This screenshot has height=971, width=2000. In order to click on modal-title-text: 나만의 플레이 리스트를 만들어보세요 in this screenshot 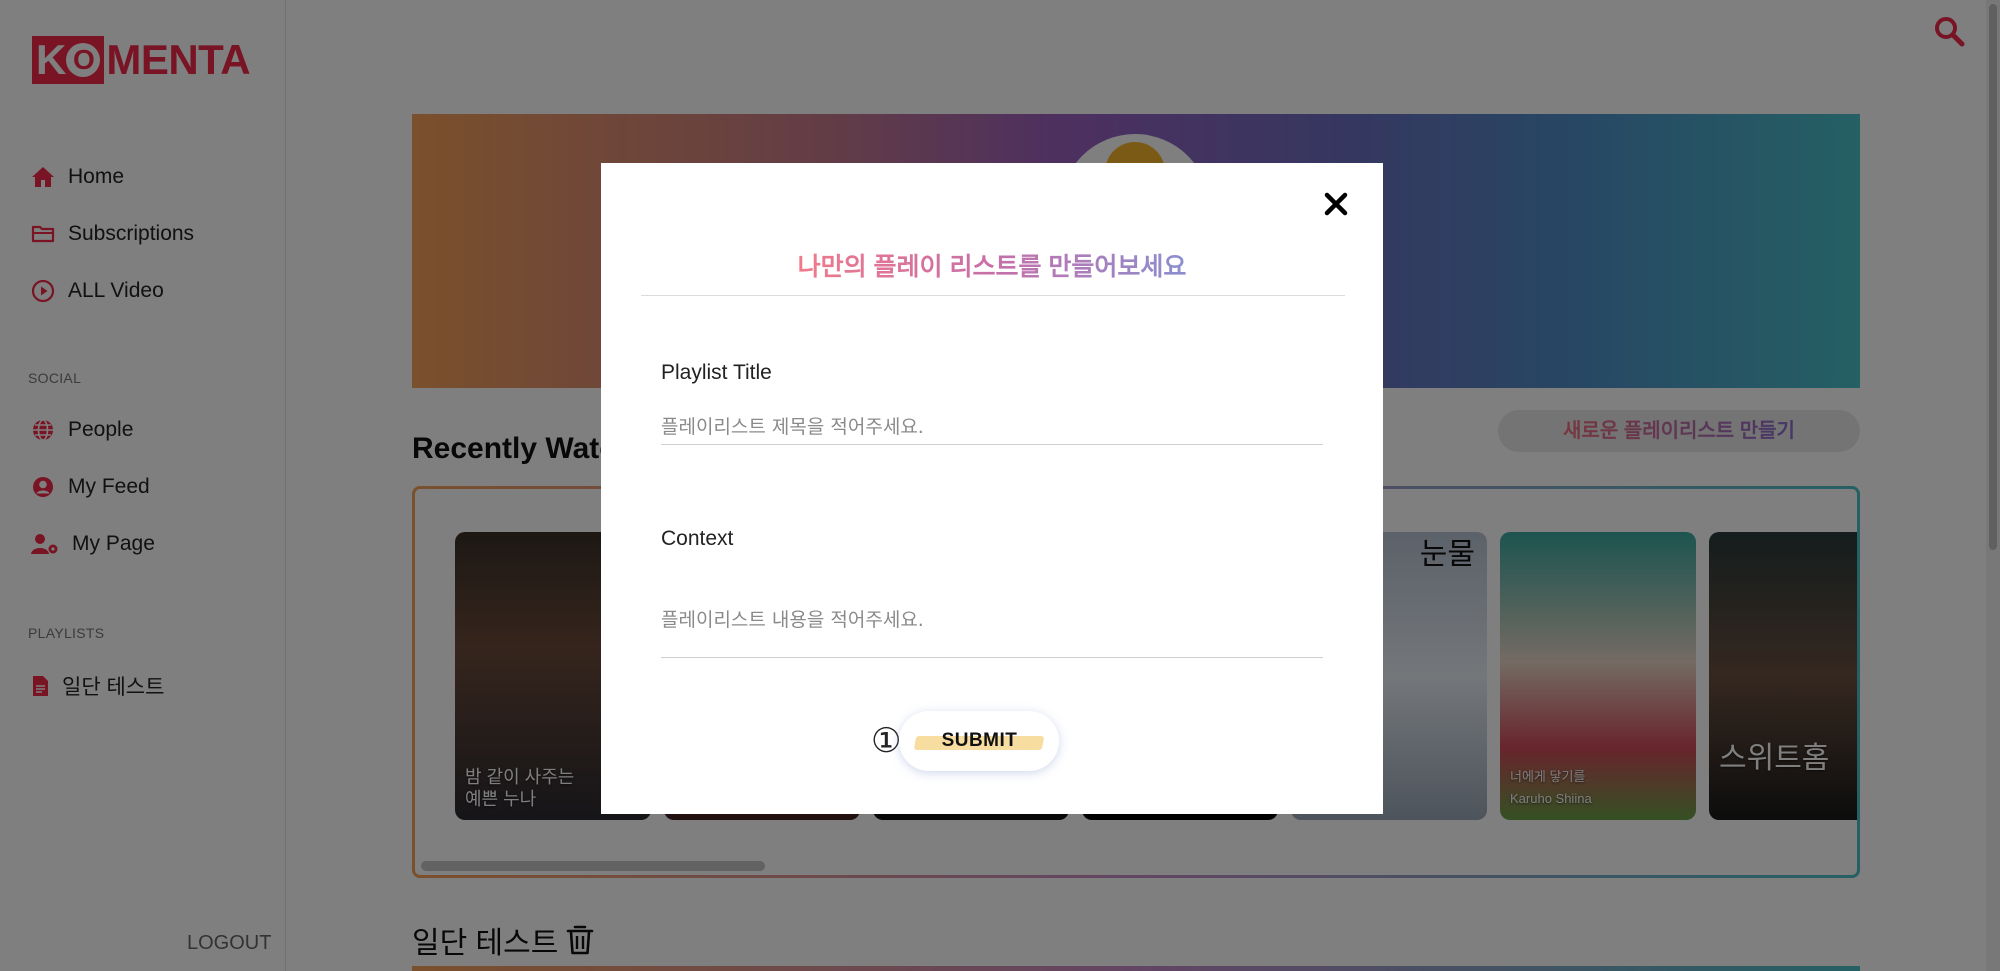, I will do `click(992, 267)`.